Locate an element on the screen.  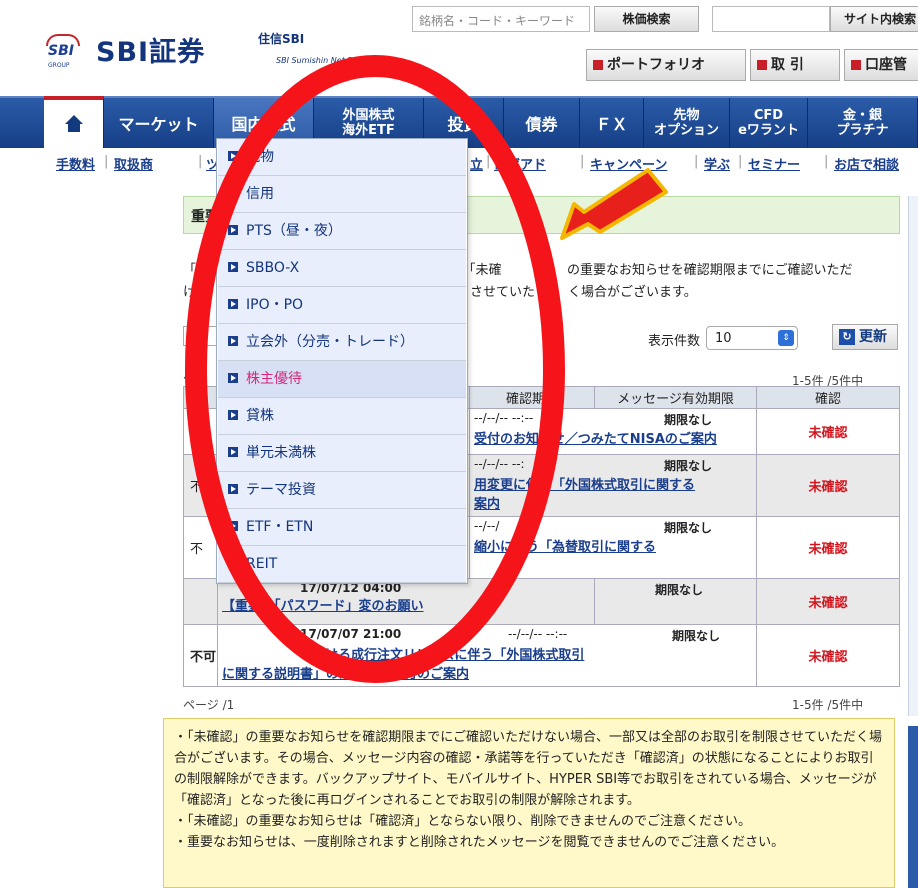
nav-bonds: 債券 is located at coordinates (542, 123).